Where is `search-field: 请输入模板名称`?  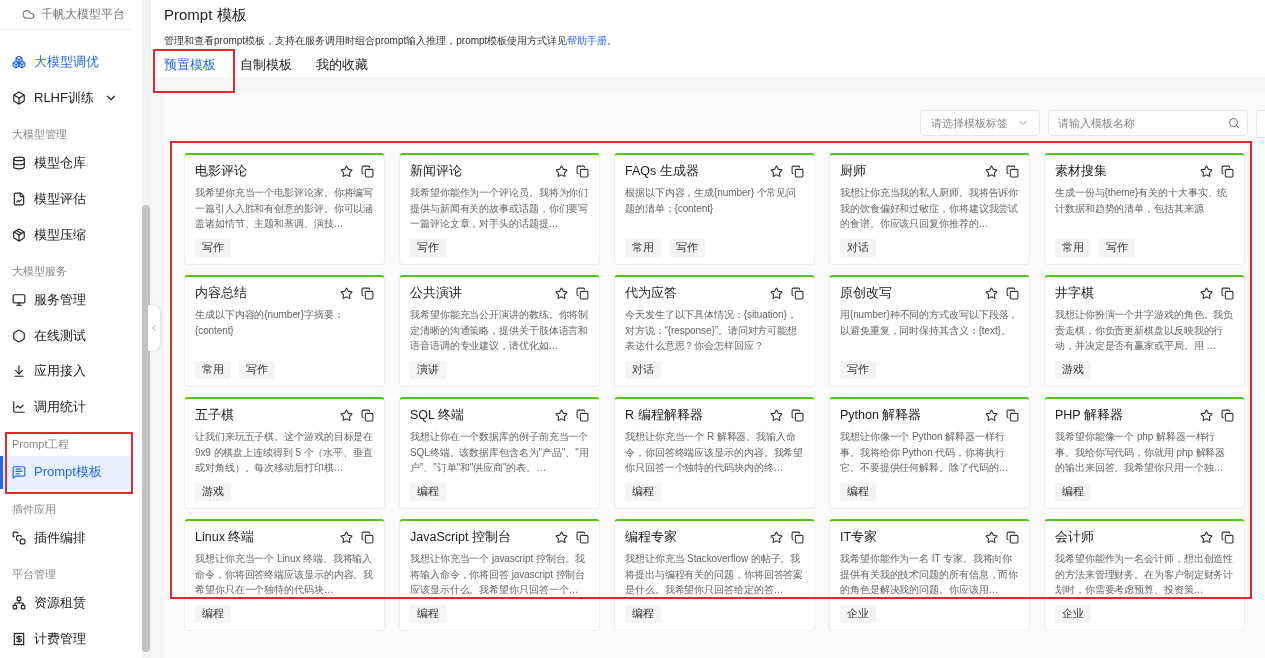 search-field: 请输入模板名称 is located at coordinates (1148, 123).